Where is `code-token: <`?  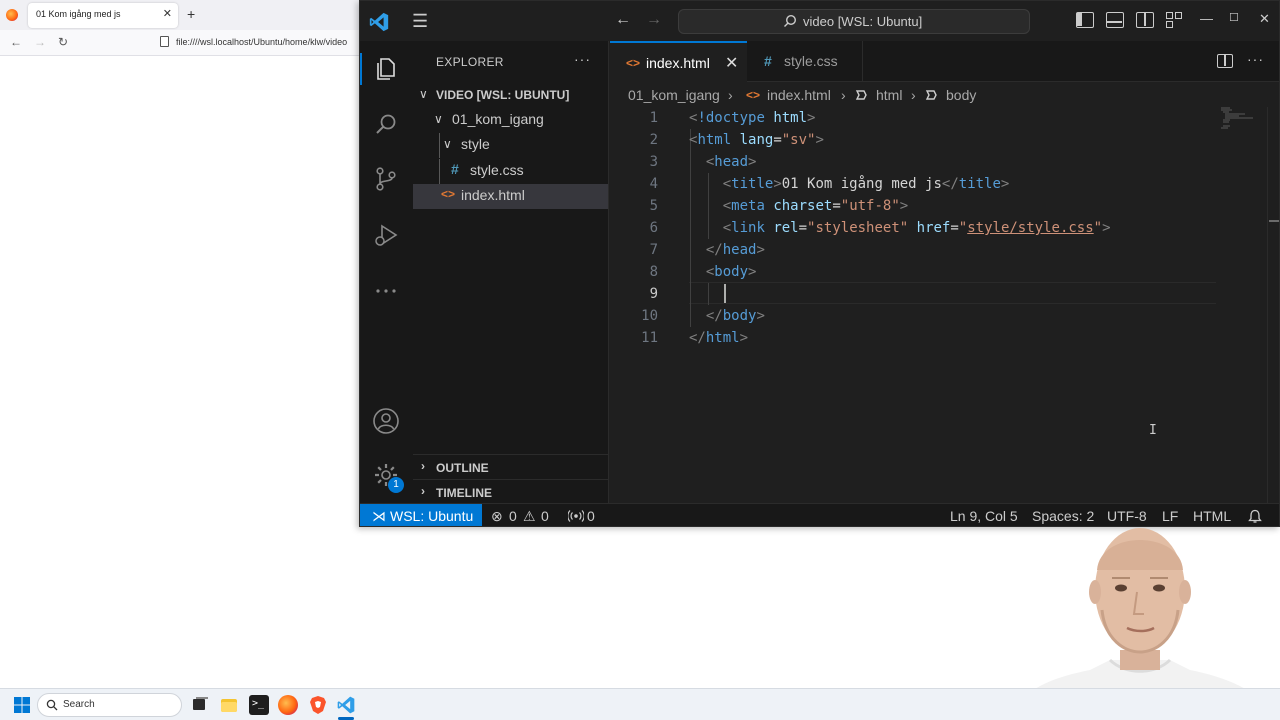
code-token: < is located at coordinates (727, 184).